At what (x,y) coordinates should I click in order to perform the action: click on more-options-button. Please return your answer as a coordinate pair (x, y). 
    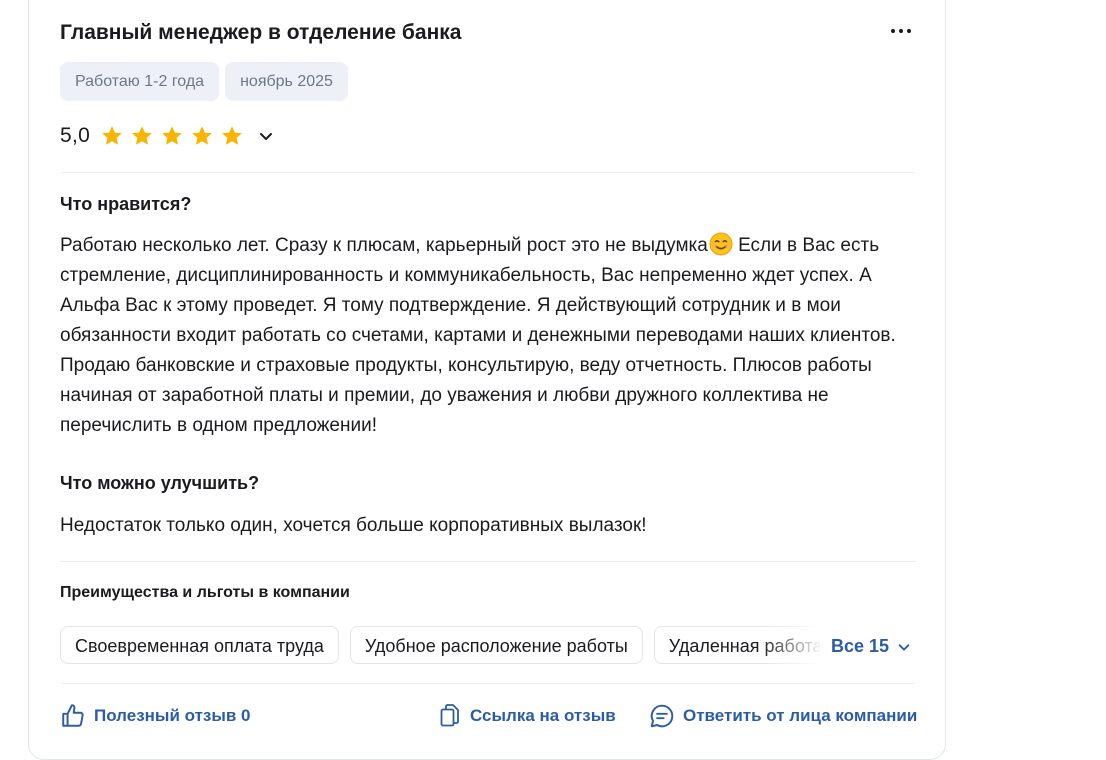
    Looking at the image, I should click on (901, 31).